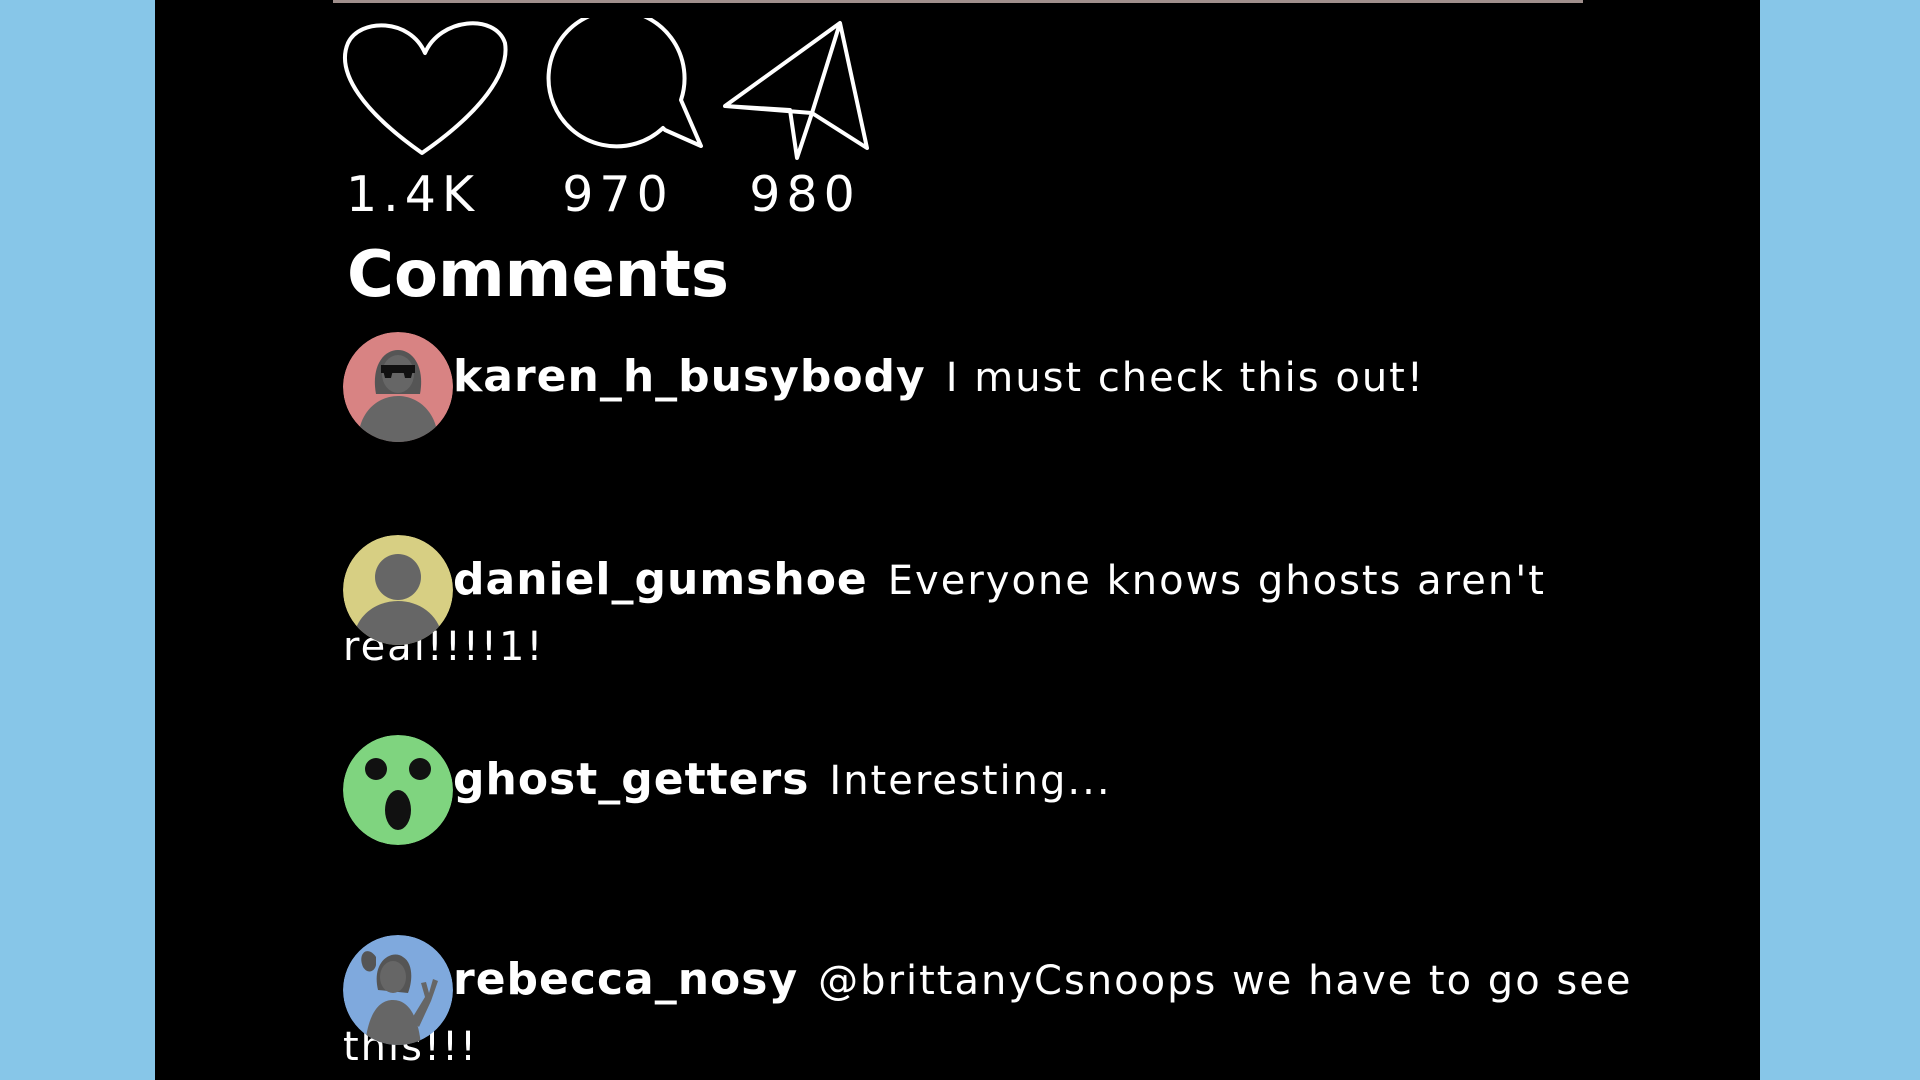  What do you see at coordinates (810, 90) in the screenshot?
I see `paper-plane-icon` at bounding box center [810, 90].